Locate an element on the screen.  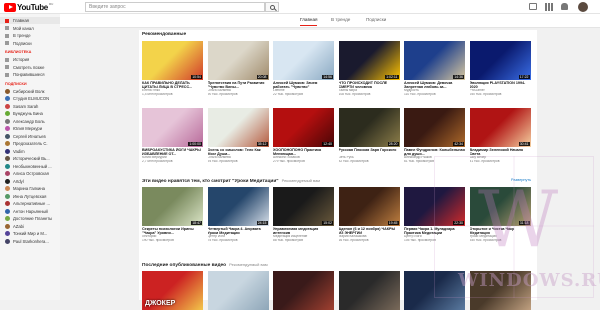
video-thumbnail: 12:40 is located at coordinates (303, 127).